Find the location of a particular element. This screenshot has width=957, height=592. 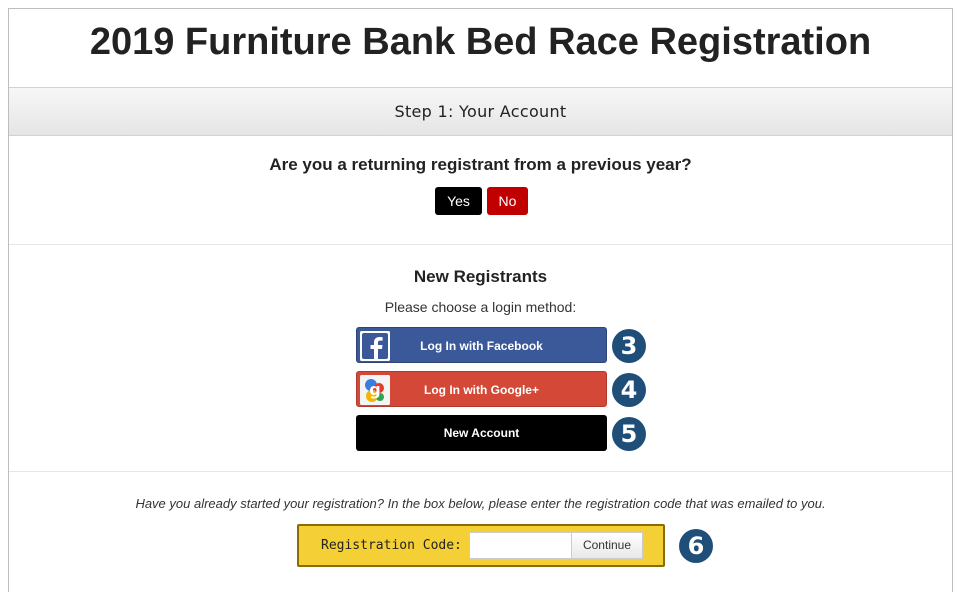

continue-button: Continue is located at coordinates (607, 545).